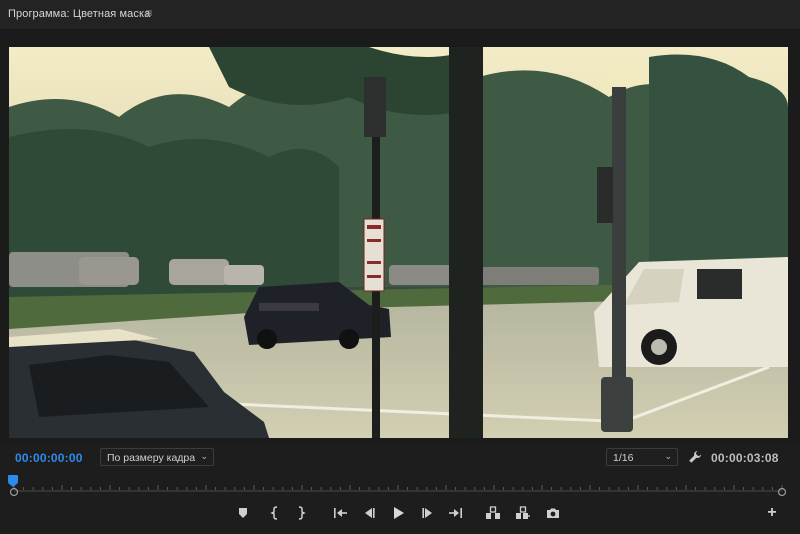 The image size is (800, 534). What do you see at coordinates (49, 458) in the screenshot?
I see `current-timecode: 00:00:00:00` at bounding box center [49, 458].